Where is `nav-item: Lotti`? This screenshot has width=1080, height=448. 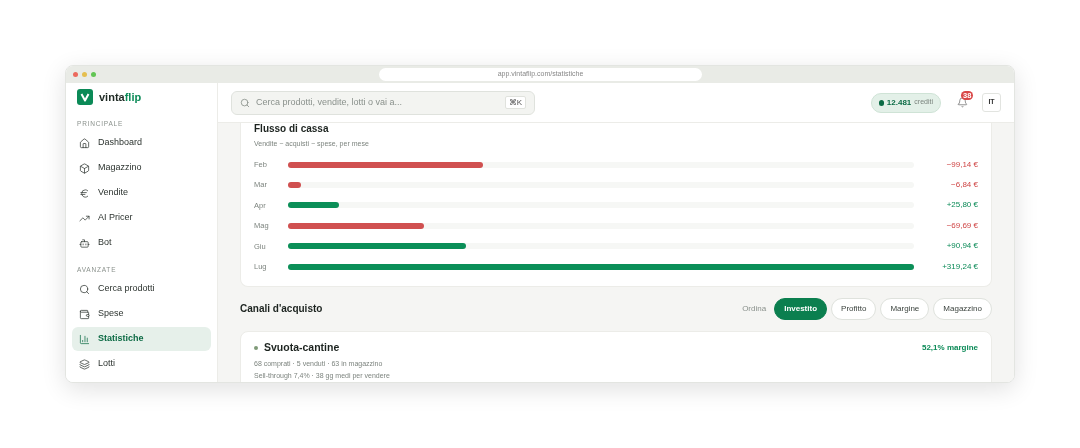
nav-item: Lotti is located at coordinates (141, 364).